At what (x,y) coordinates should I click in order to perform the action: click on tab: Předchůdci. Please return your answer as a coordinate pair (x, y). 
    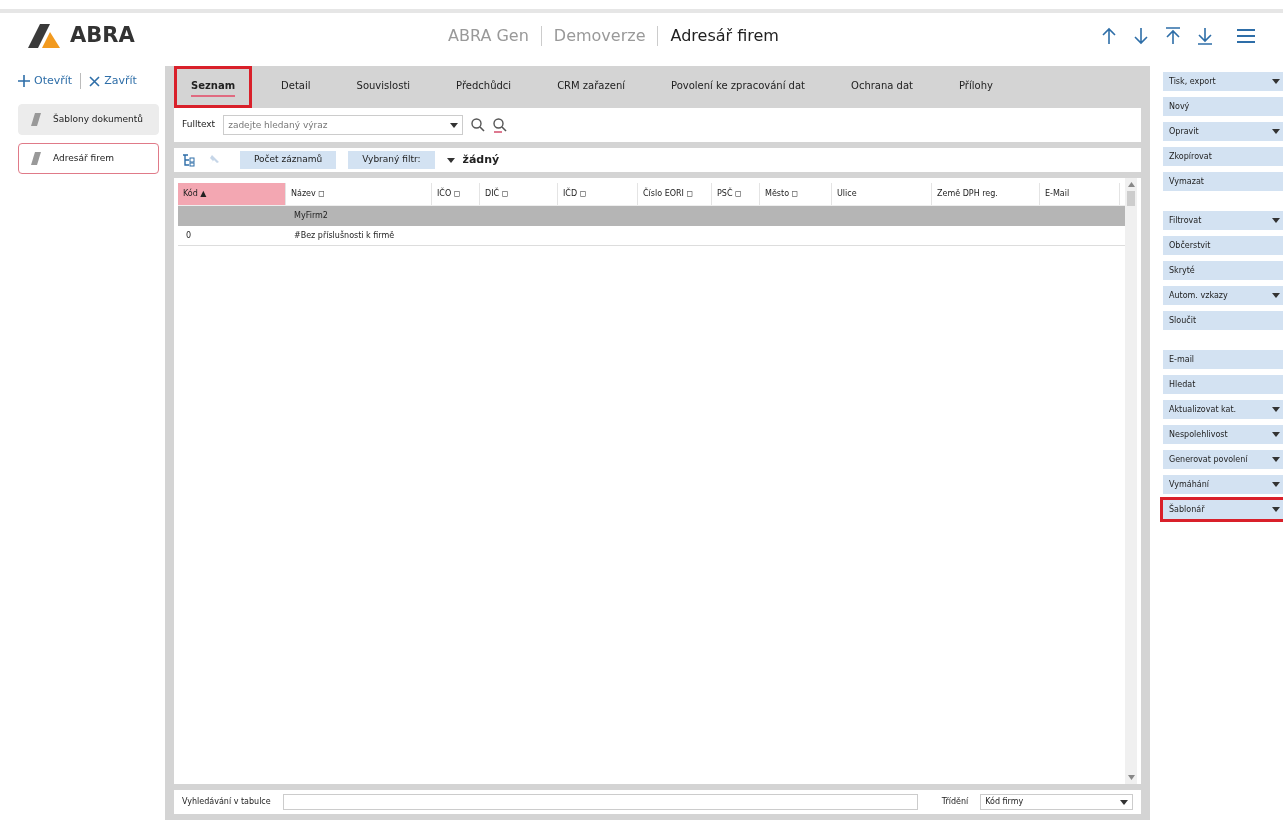
    Looking at the image, I should click on (484, 87).